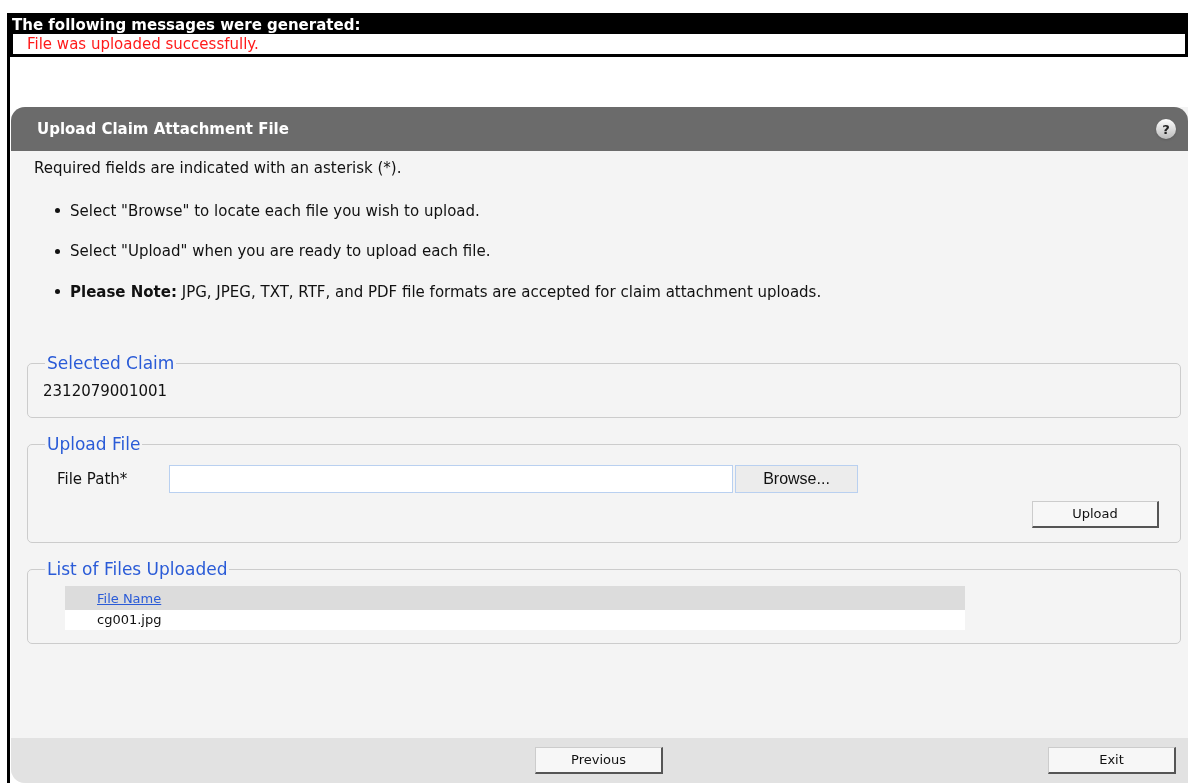 The height and width of the screenshot is (783, 1188). Describe the element at coordinates (1112, 760) in the screenshot. I see `exit-button: Exit` at that location.